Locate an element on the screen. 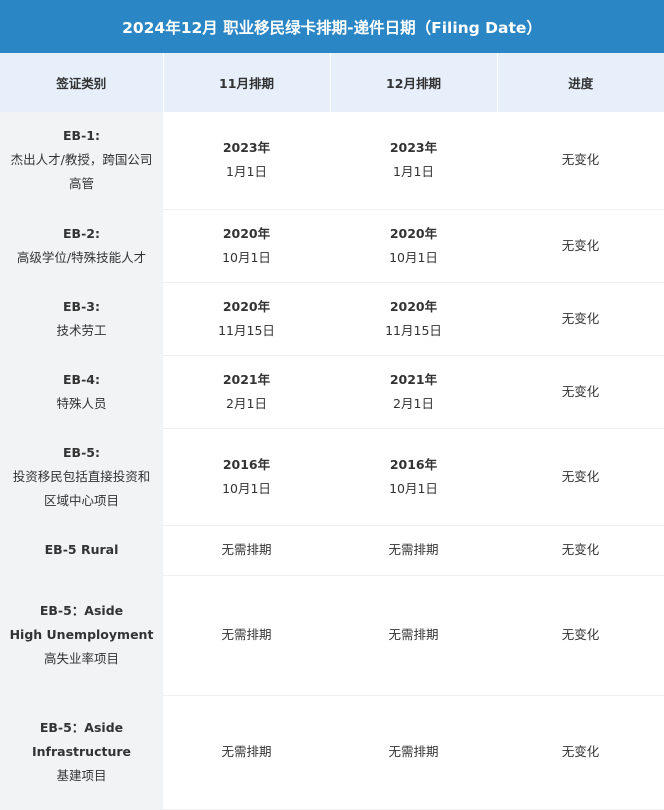 Image resolution: width=664 pixels, height=810 pixels. category-cell: EB-5: 投资移民包括直接投资和 区域中心项目 is located at coordinates (81, 477).